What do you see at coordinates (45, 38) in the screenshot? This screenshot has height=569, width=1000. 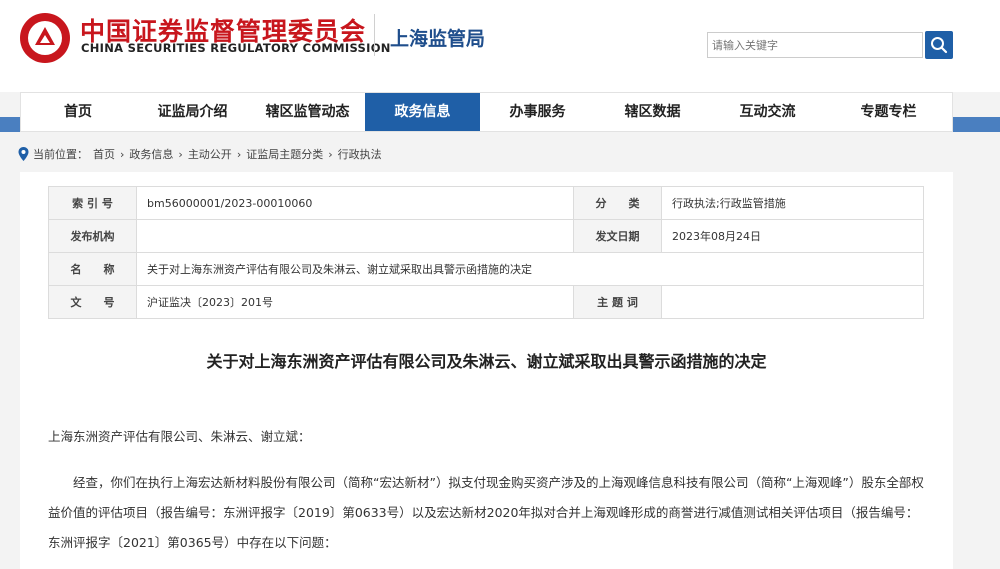 I see `csrc-logo-icon` at bounding box center [45, 38].